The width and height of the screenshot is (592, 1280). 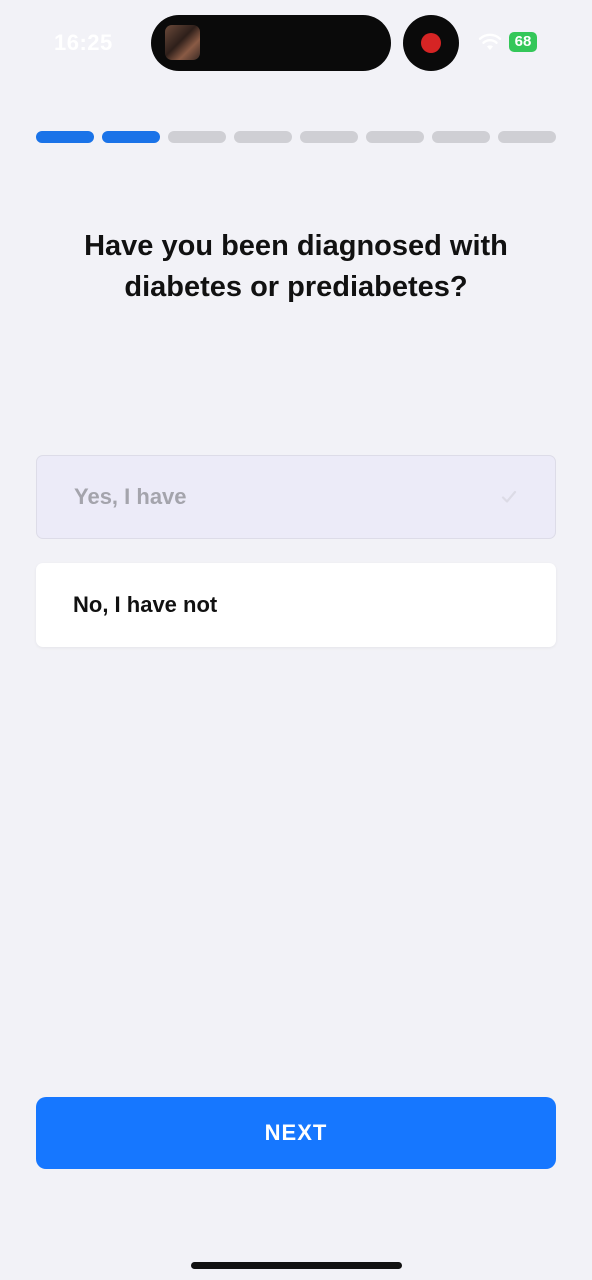 What do you see at coordinates (296, 497) in the screenshot?
I see `option-yes: Yes, I have` at bounding box center [296, 497].